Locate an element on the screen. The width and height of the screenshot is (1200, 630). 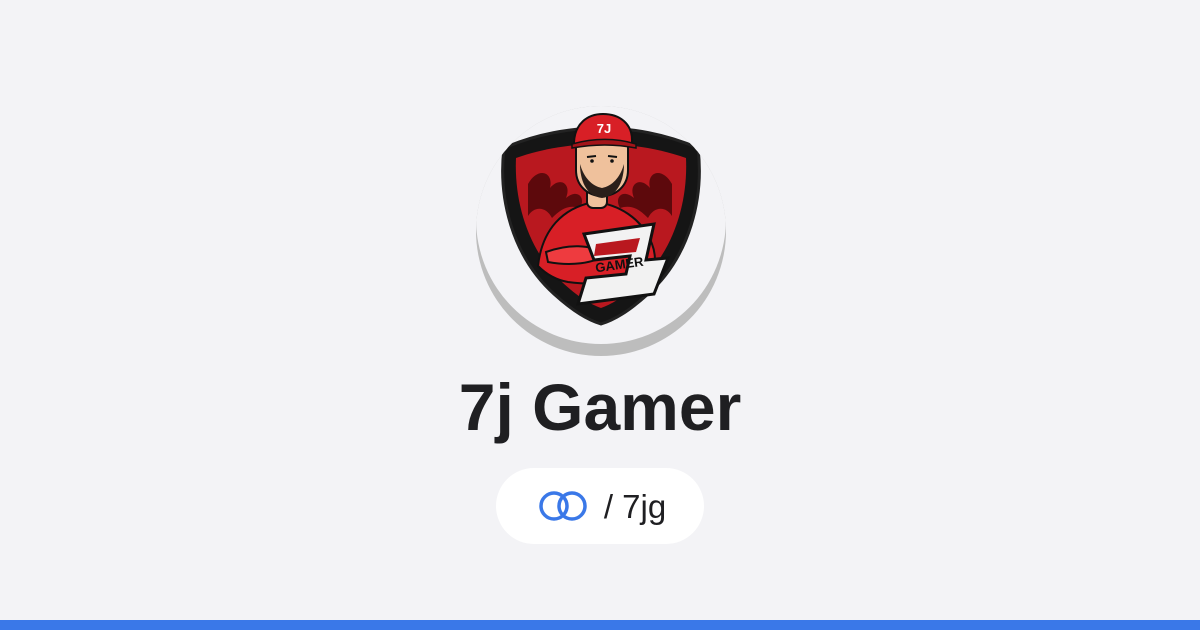
avatar-inner: 7J GAMER is located at coordinates (601, 225).